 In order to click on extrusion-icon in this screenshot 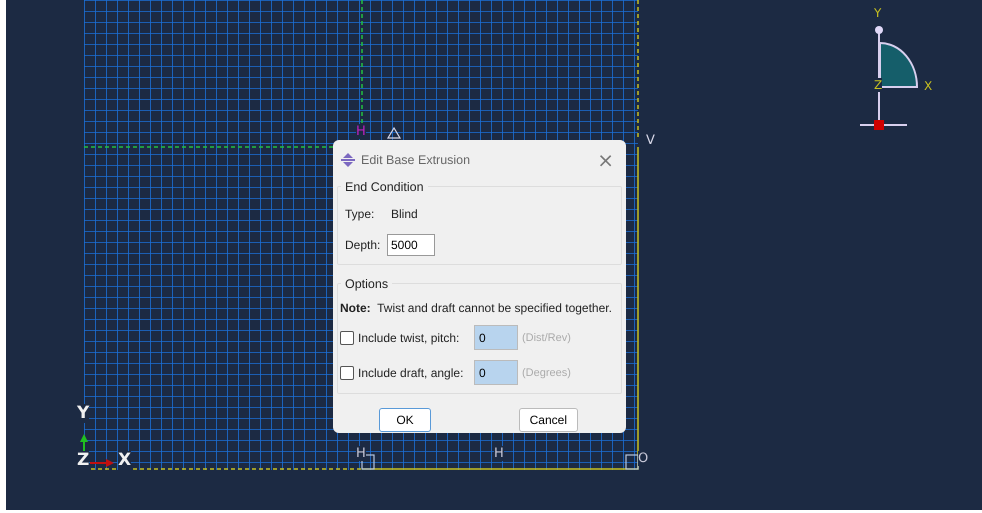, I will do `click(348, 160)`.